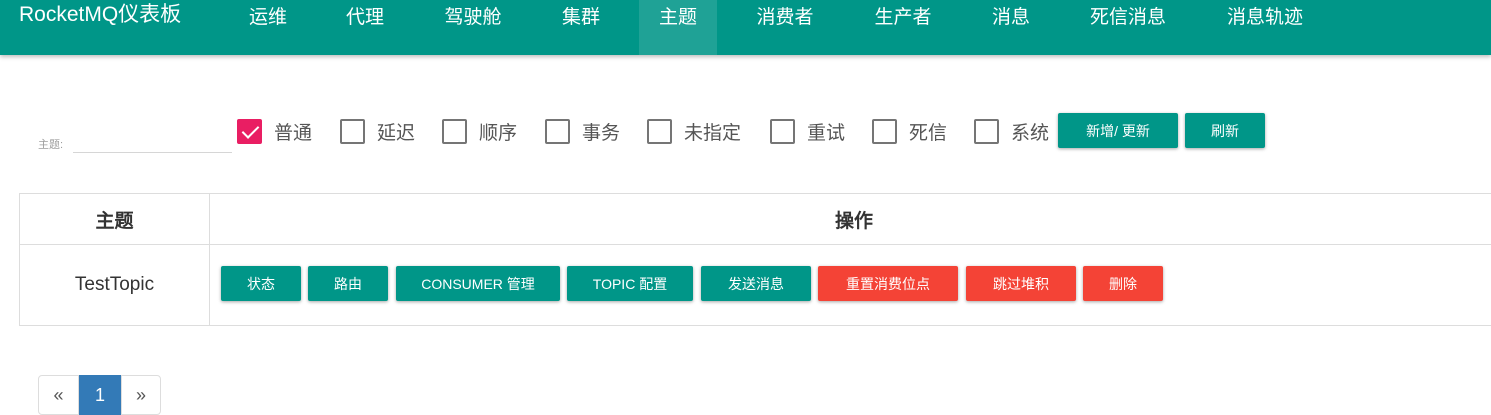  What do you see at coordinates (756, 283) in the screenshot?
I see `send-message-button: 发送消息` at bounding box center [756, 283].